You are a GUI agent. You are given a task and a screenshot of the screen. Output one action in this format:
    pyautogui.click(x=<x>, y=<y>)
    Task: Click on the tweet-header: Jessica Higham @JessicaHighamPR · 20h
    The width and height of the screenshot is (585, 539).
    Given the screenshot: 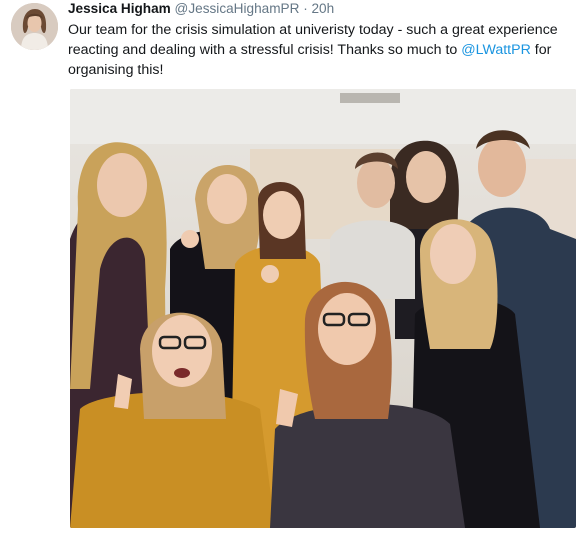 What is the action you would take?
    pyautogui.click(x=201, y=8)
    